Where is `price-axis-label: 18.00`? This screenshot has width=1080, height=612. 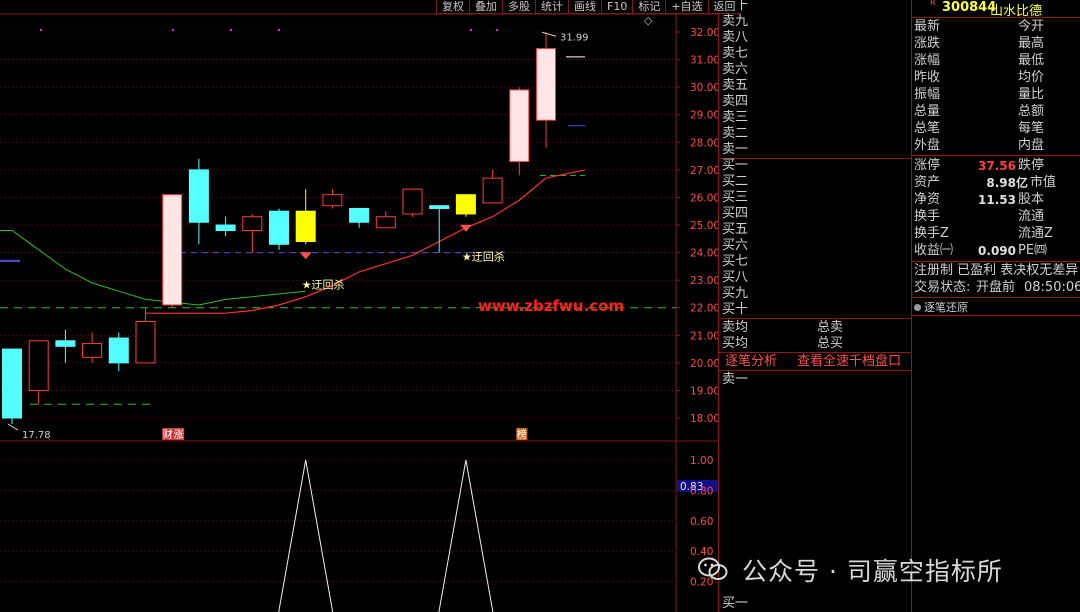 price-axis-label: 18.00 is located at coordinates (704, 419).